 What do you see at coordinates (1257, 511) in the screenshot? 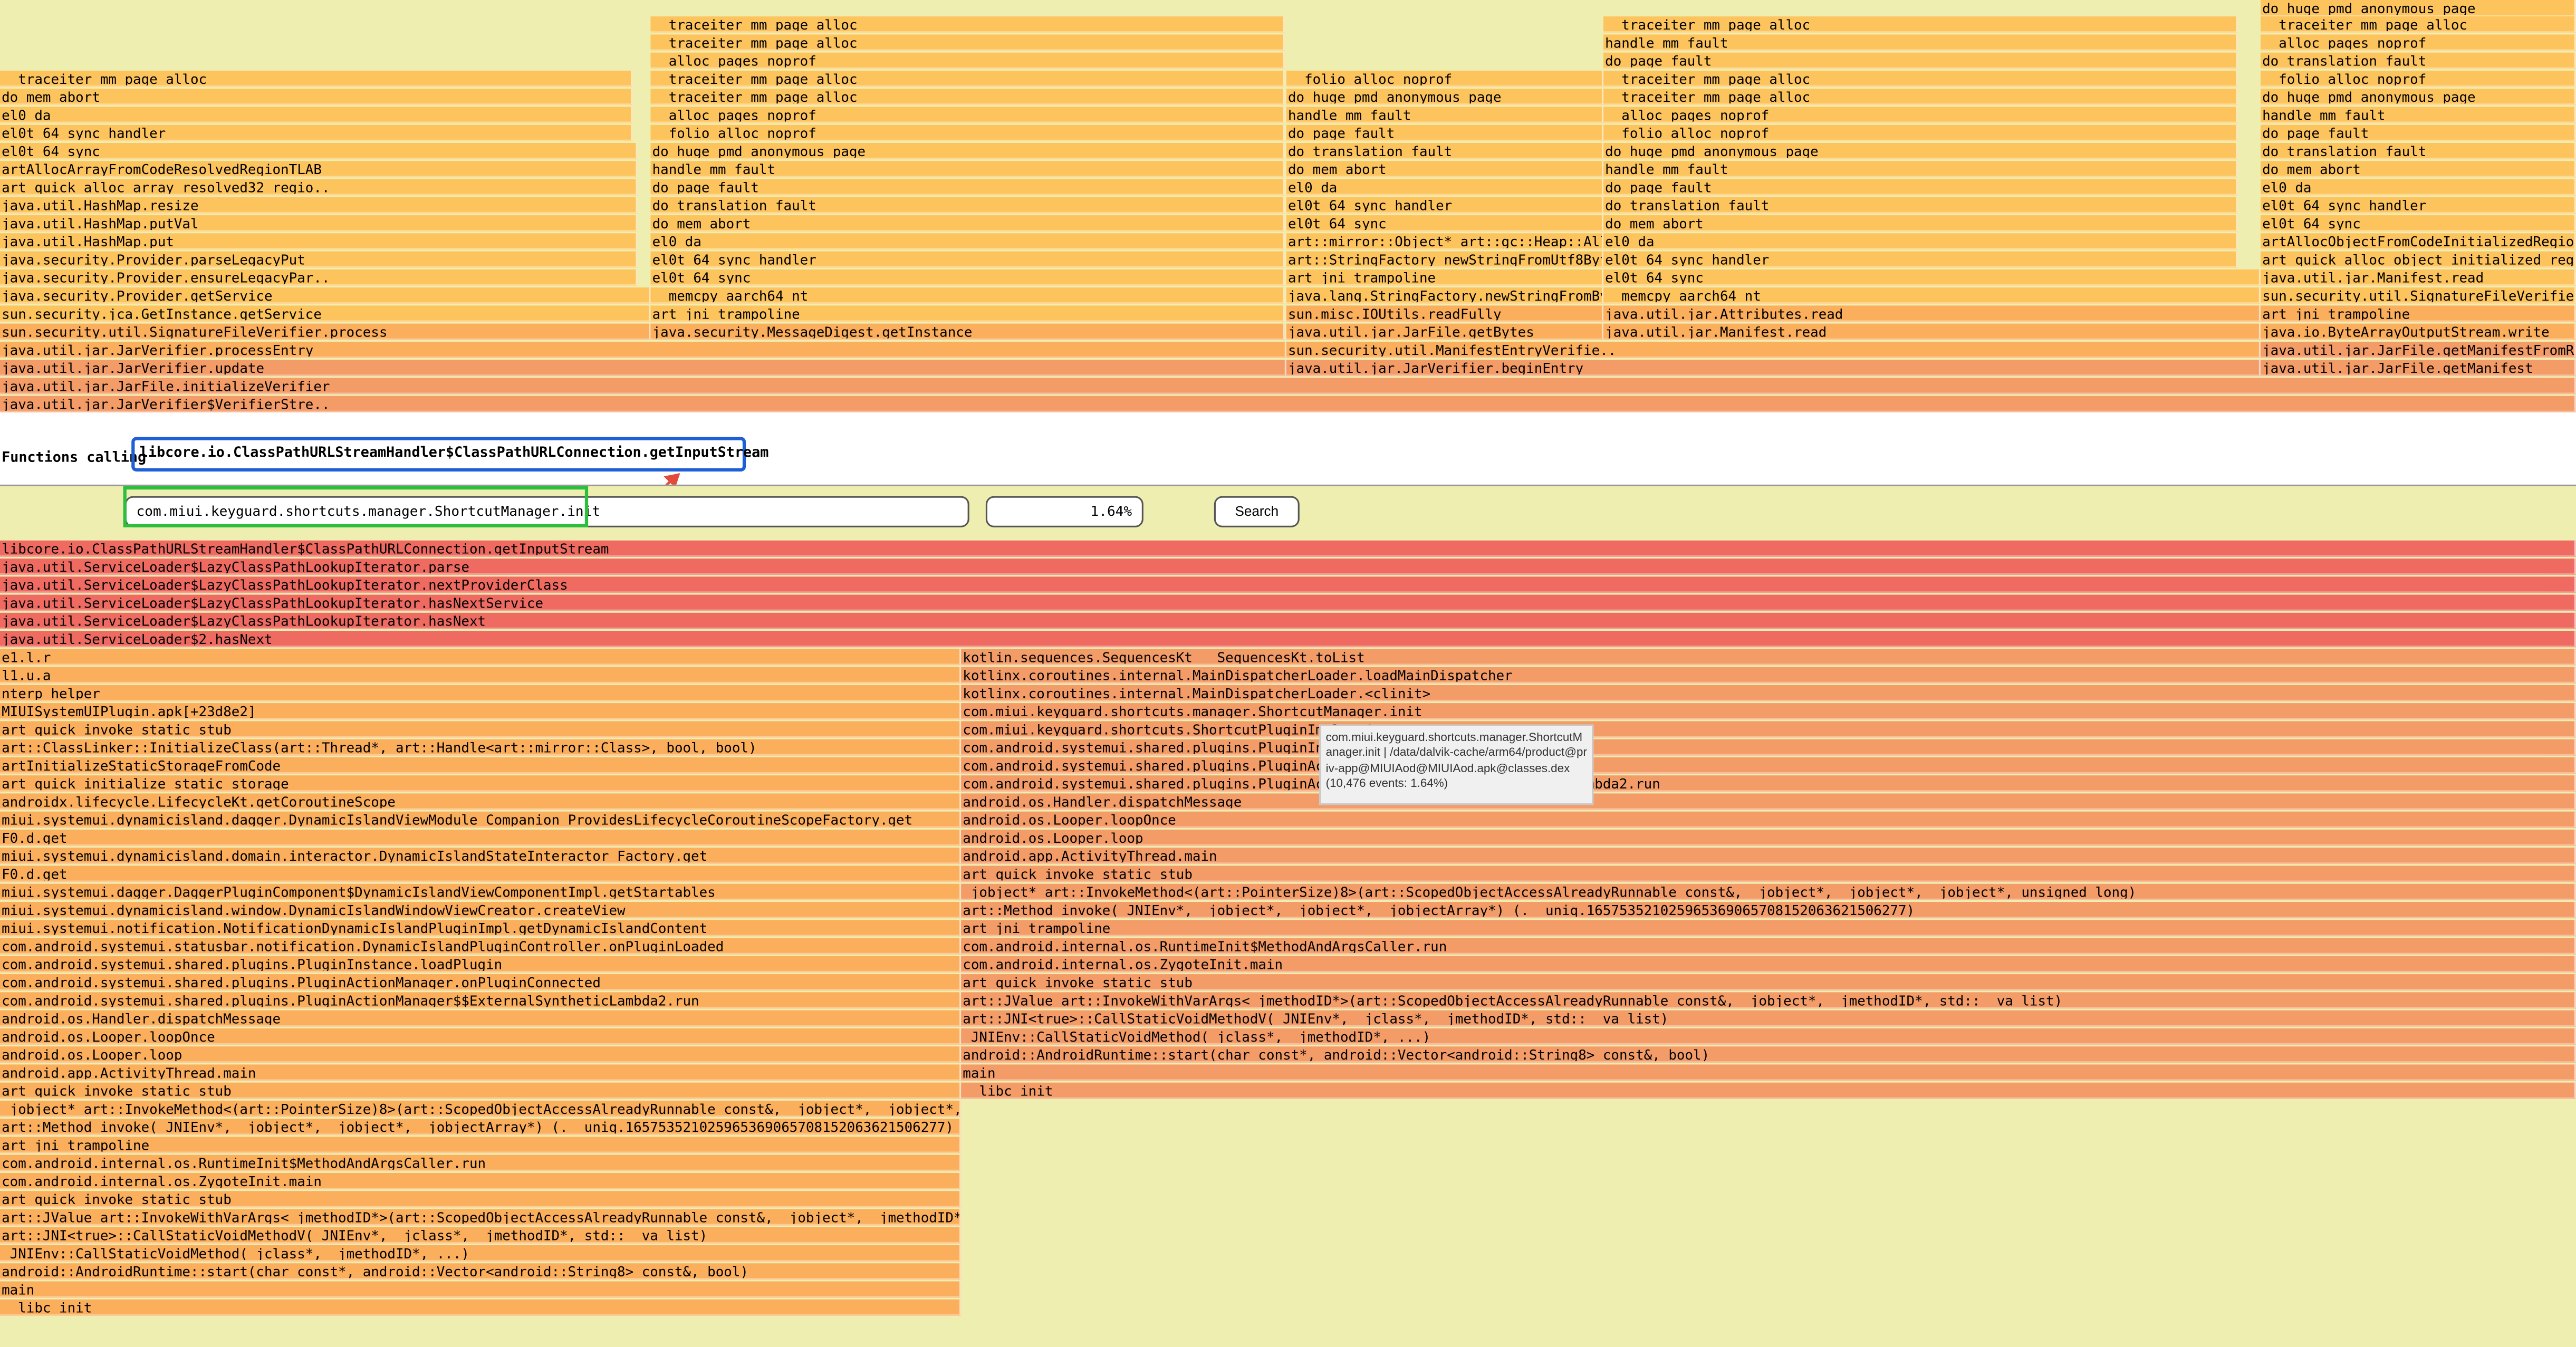
I see `search-button: Search` at bounding box center [1257, 511].